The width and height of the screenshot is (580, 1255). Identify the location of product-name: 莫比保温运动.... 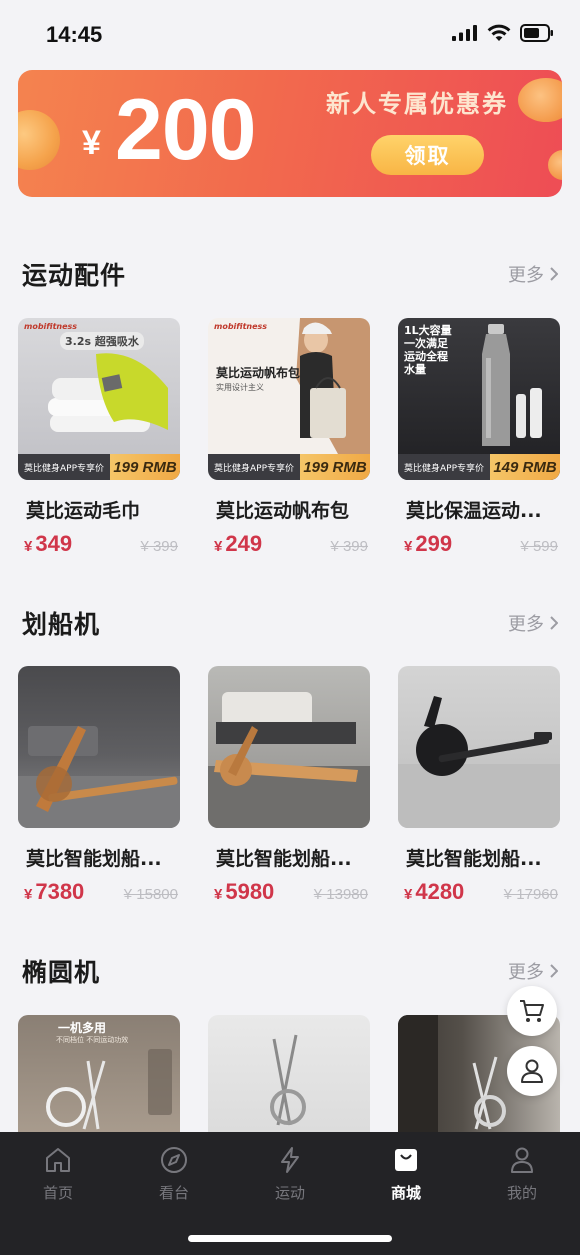
(474, 511).